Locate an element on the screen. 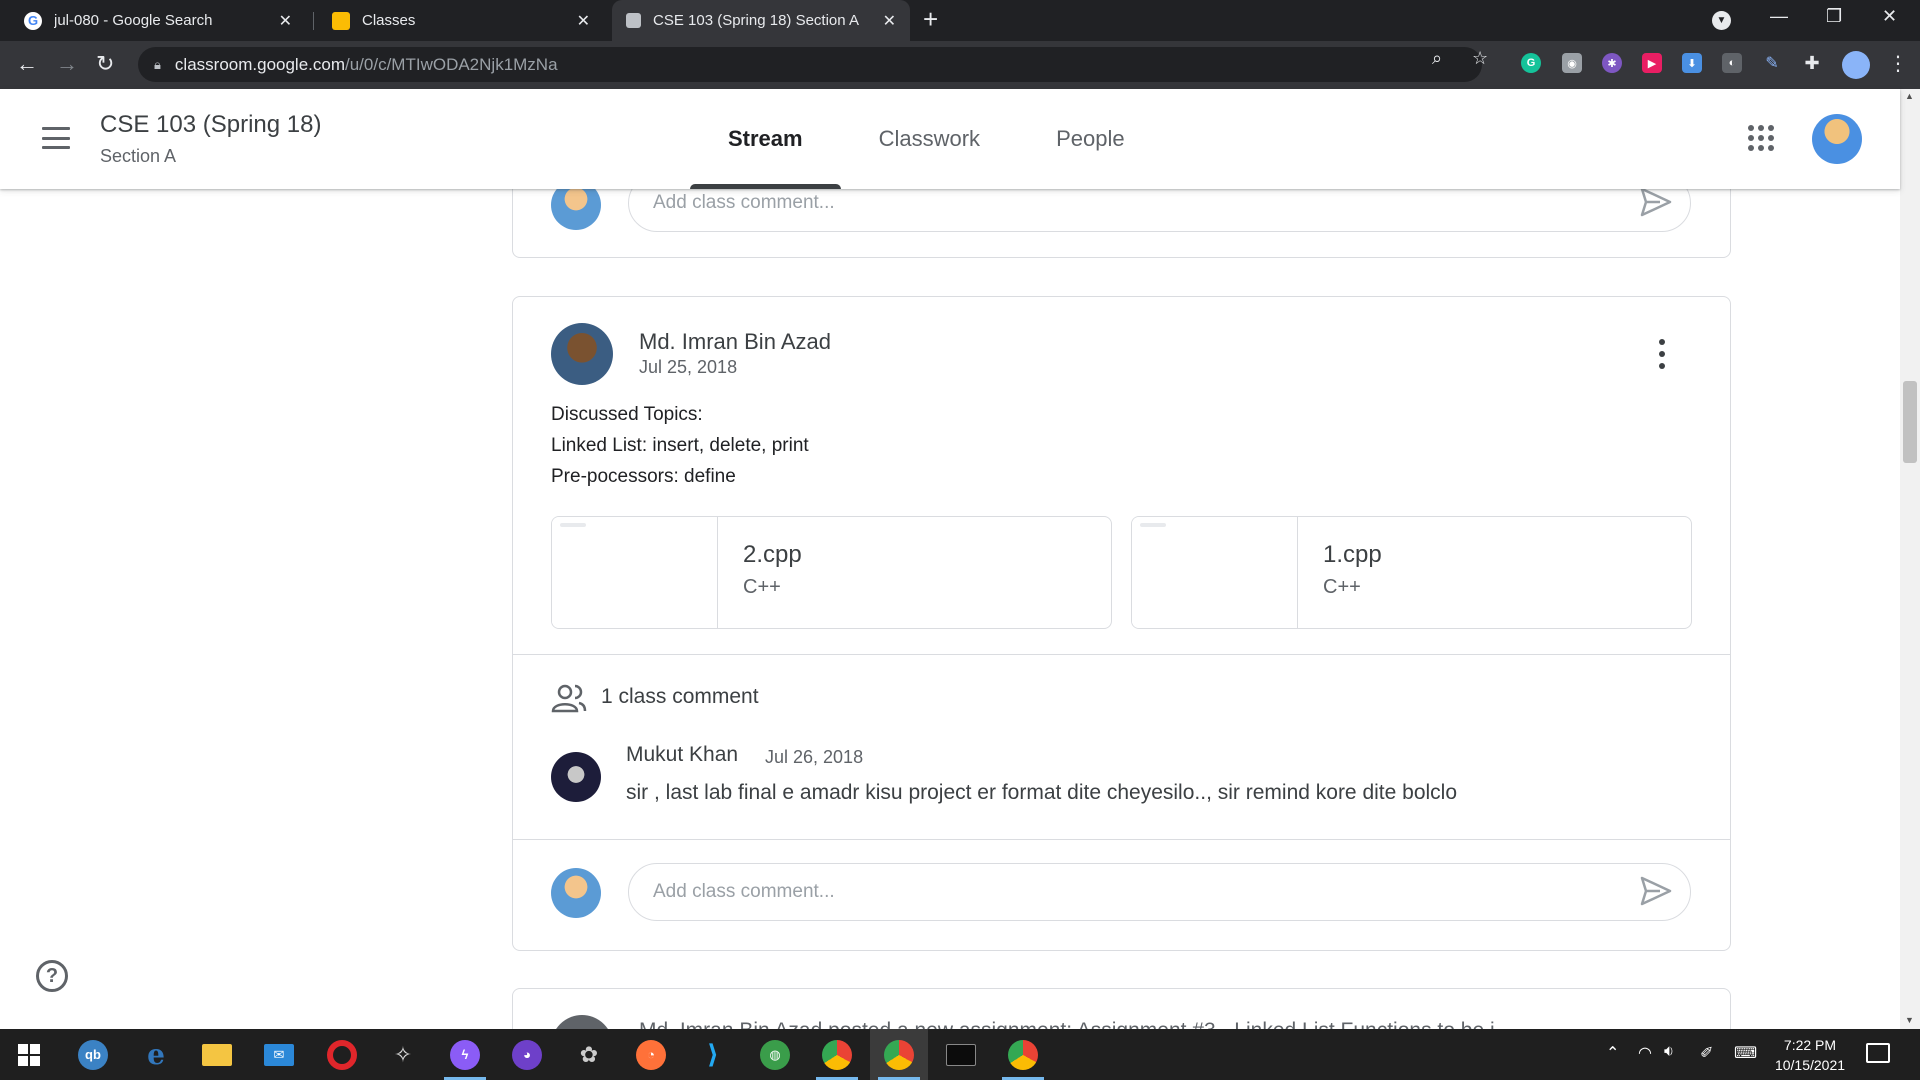 The image size is (1920, 1080). more-options-icon is located at coordinates (1662, 354).